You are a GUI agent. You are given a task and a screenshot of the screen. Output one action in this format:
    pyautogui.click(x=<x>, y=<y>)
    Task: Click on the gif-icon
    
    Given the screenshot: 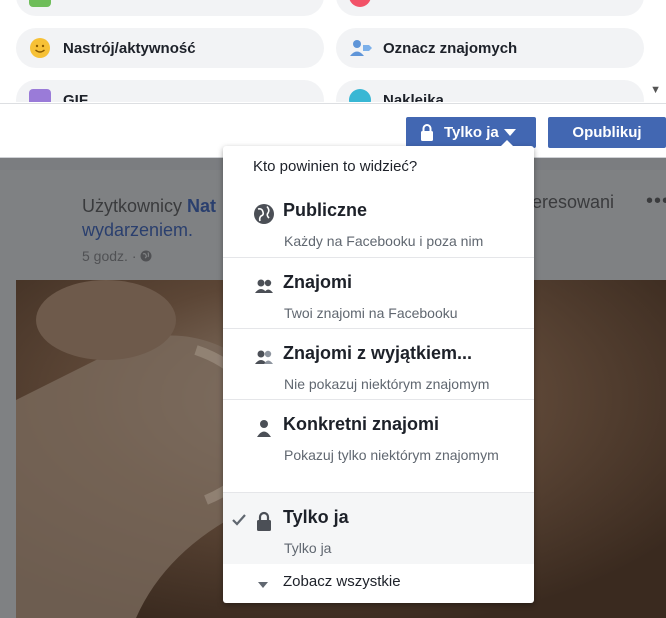 What is the action you would take?
    pyautogui.click(x=40, y=95)
    